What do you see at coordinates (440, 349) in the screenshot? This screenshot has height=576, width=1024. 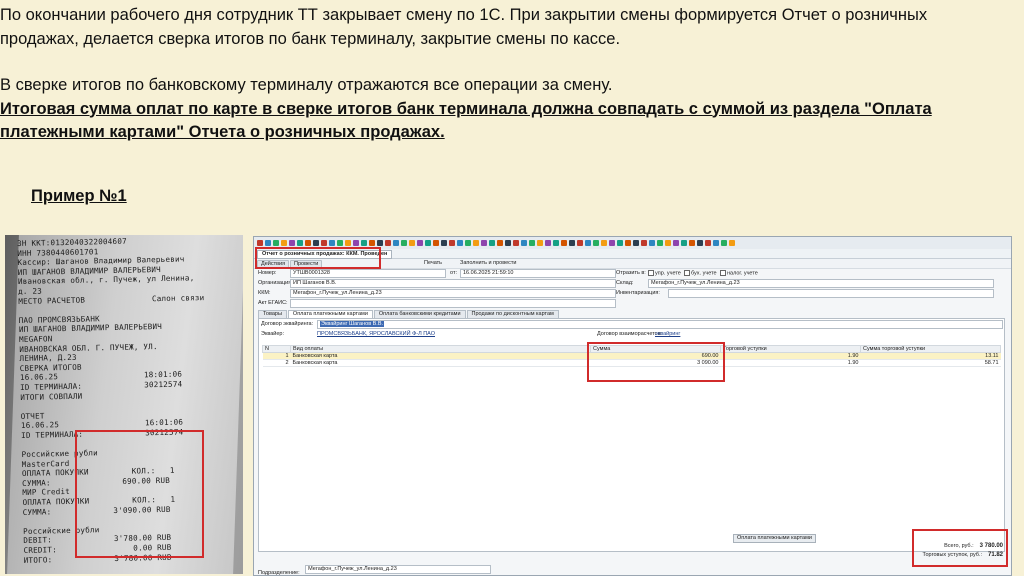 I see `col-type: Вид оплаты` at bounding box center [440, 349].